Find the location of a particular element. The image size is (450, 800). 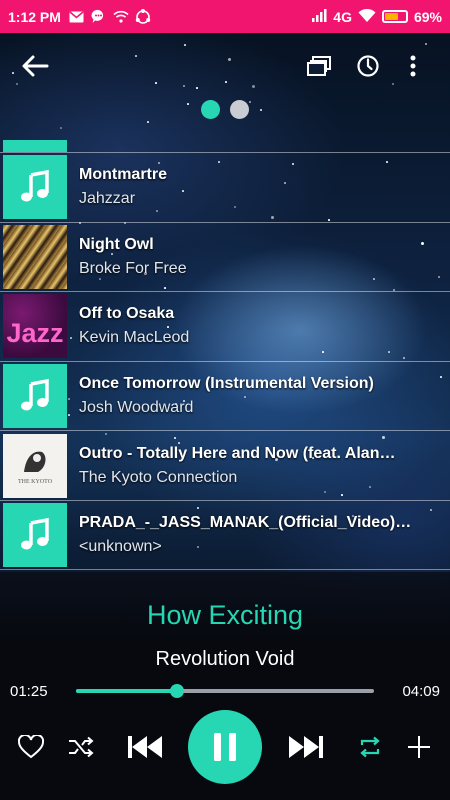

battery-icon is located at coordinates (394, 16).